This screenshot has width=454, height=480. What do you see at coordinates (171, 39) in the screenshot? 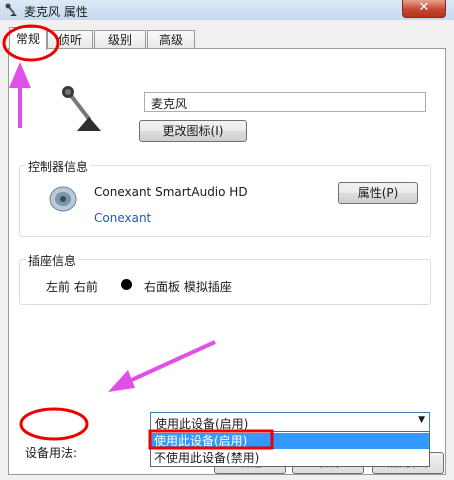
I see `tab-advanced: 高级` at bounding box center [171, 39].